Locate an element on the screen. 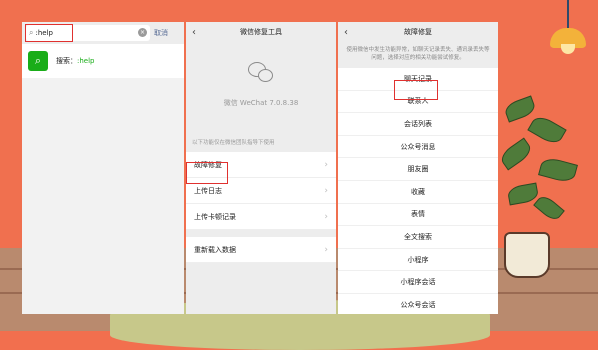 This screenshot has width=598, height=350. repair-item-official-messages: 公众号消息 is located at coordinates (418, 147).